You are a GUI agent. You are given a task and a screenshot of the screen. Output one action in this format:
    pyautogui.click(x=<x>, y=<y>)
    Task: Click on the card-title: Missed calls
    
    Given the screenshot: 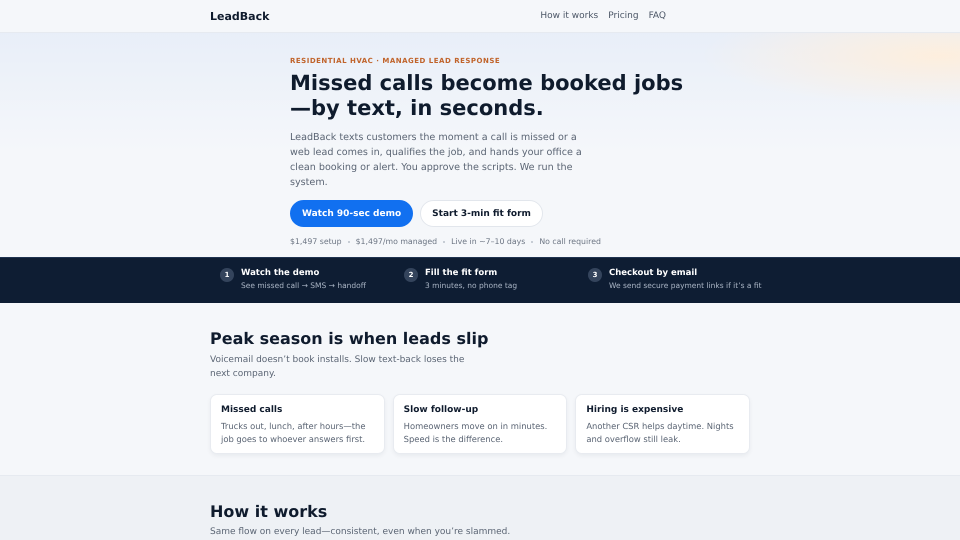 What is the action you would take?
    pyautogui.click(x=252, y=410)
    